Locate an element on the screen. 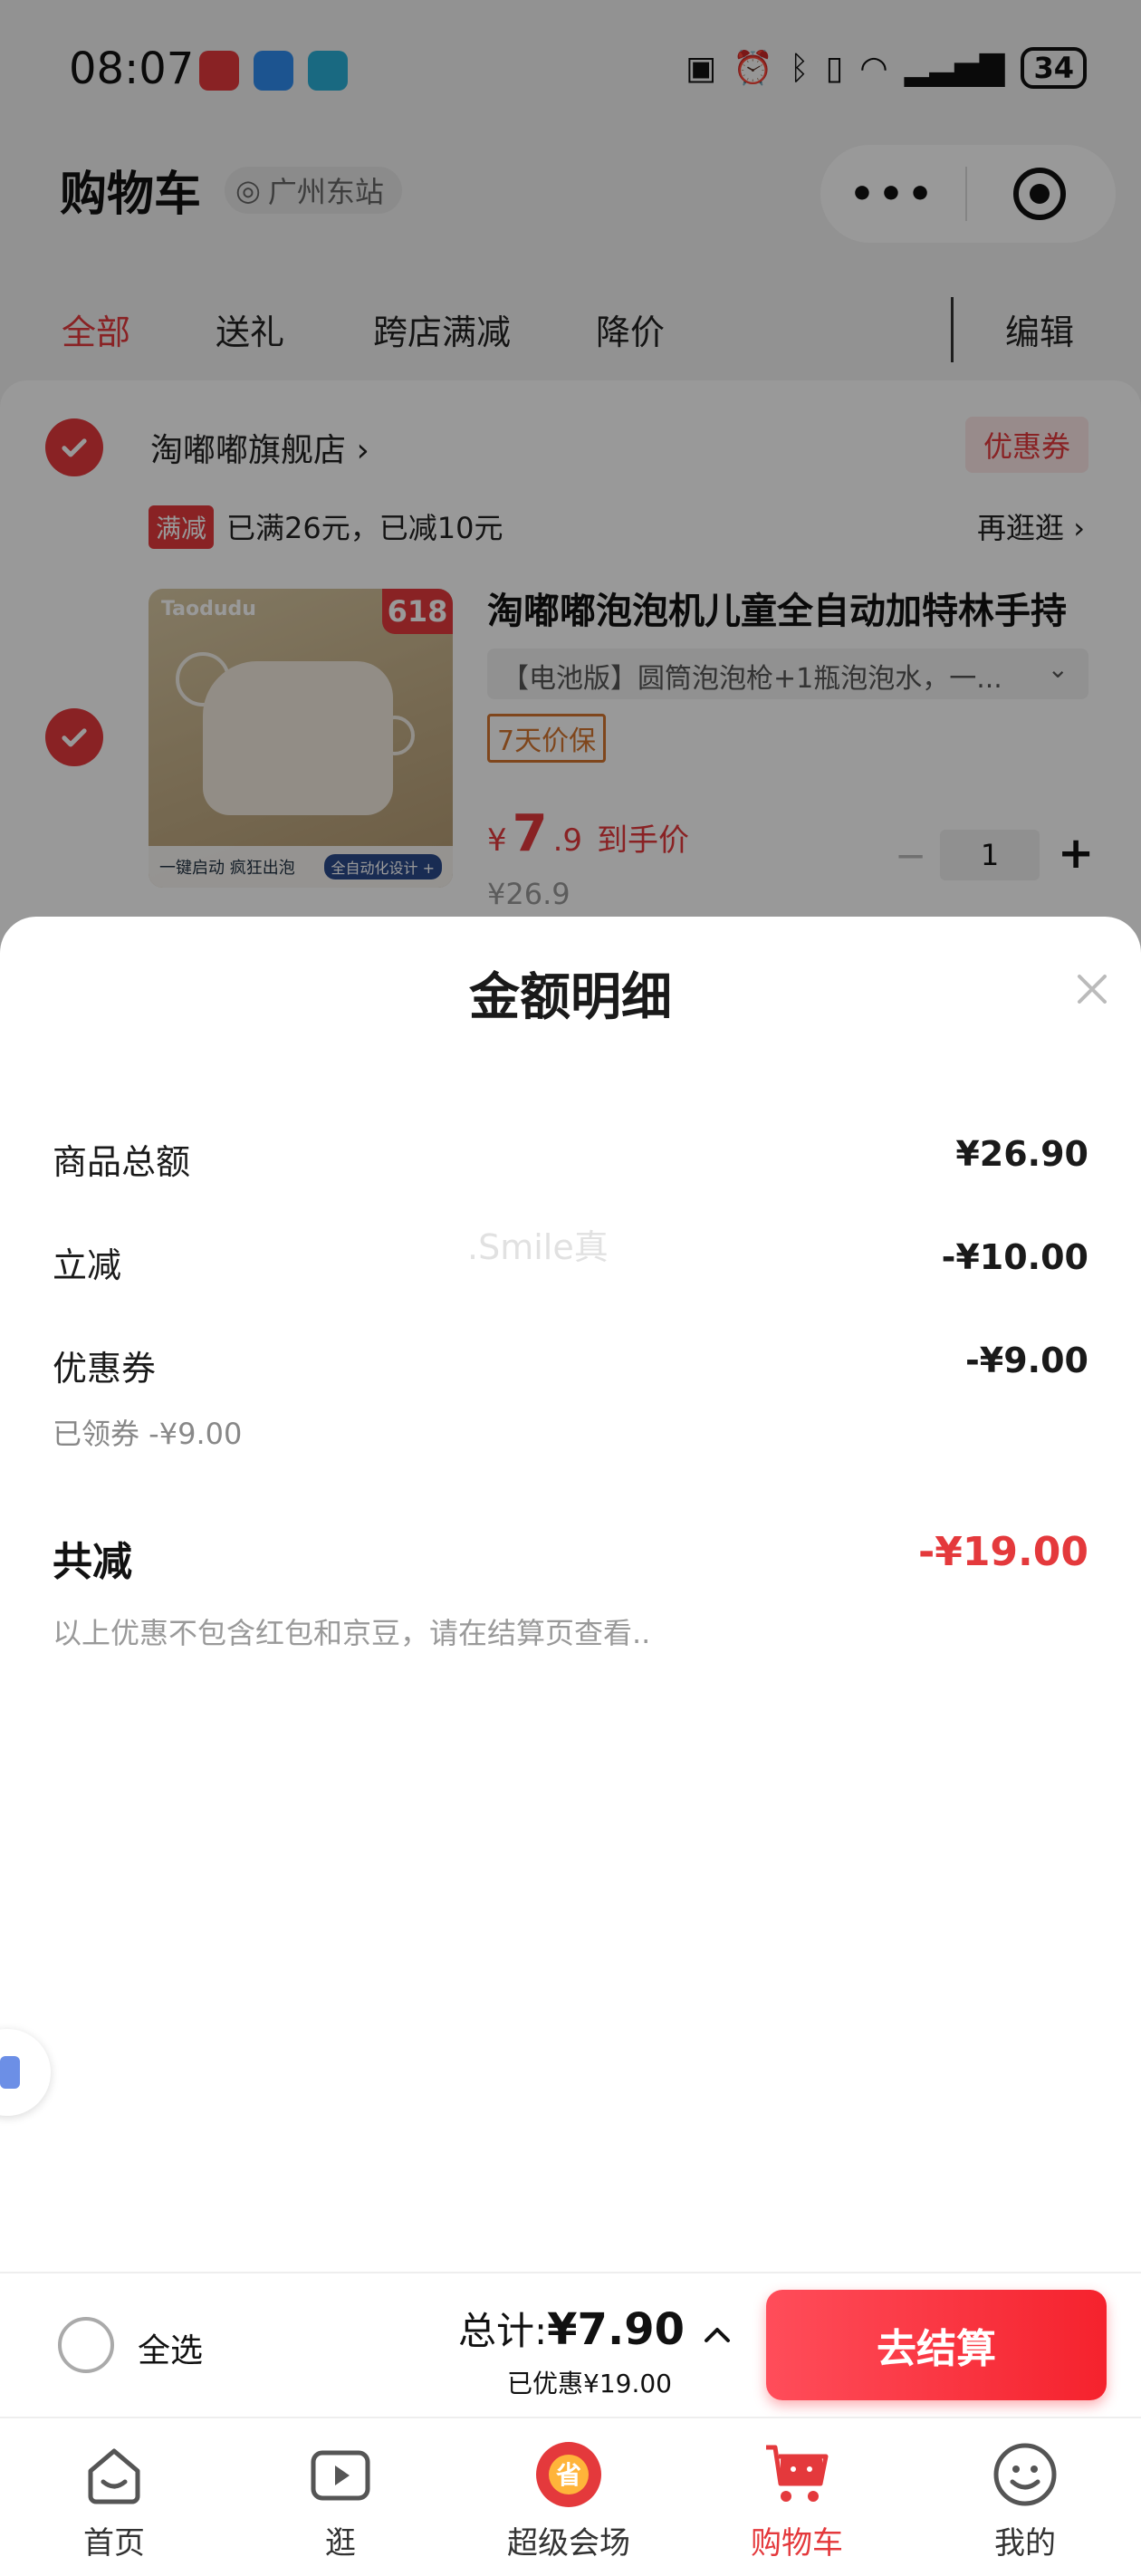  super-venue-icon: 省 is located at coordinates (568, 2474).